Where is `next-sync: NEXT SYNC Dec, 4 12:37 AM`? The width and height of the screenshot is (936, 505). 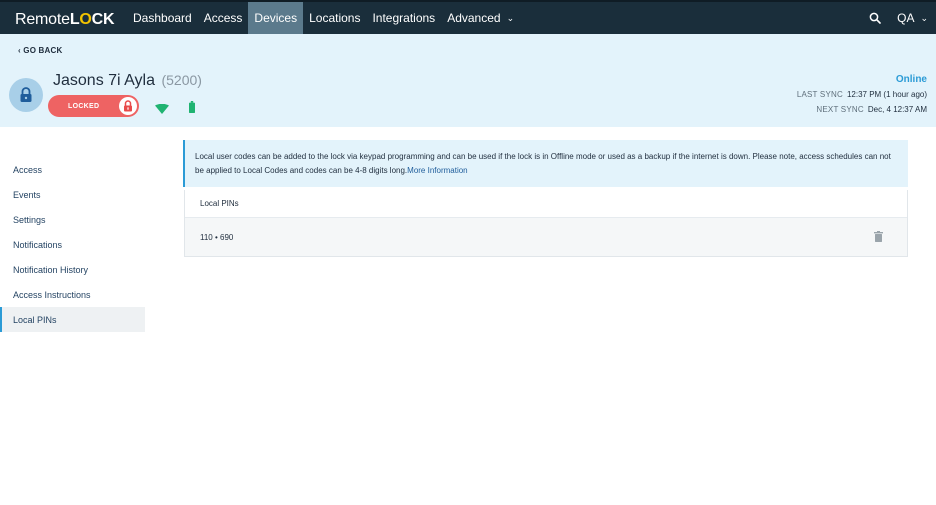 next-sync: NEXT SYNC Dec, 4 12:37 AM is located at coordinates (871, 109).